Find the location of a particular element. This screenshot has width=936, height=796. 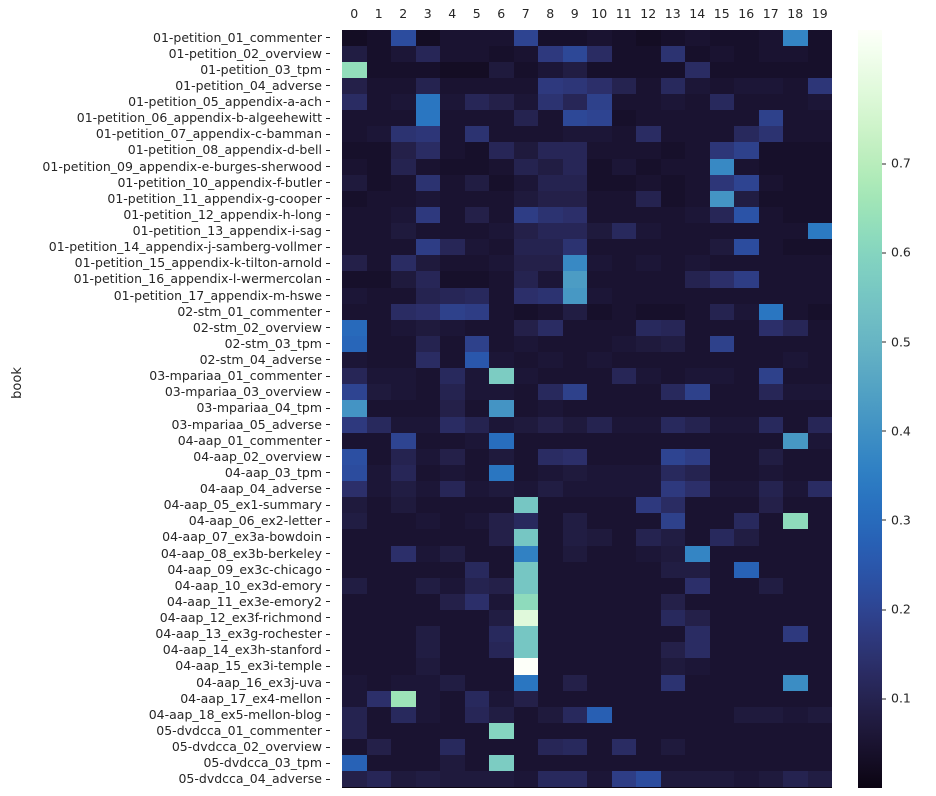

y-tick-label: 05-dvdcca_02_overview is located at coordinates (165, 747).